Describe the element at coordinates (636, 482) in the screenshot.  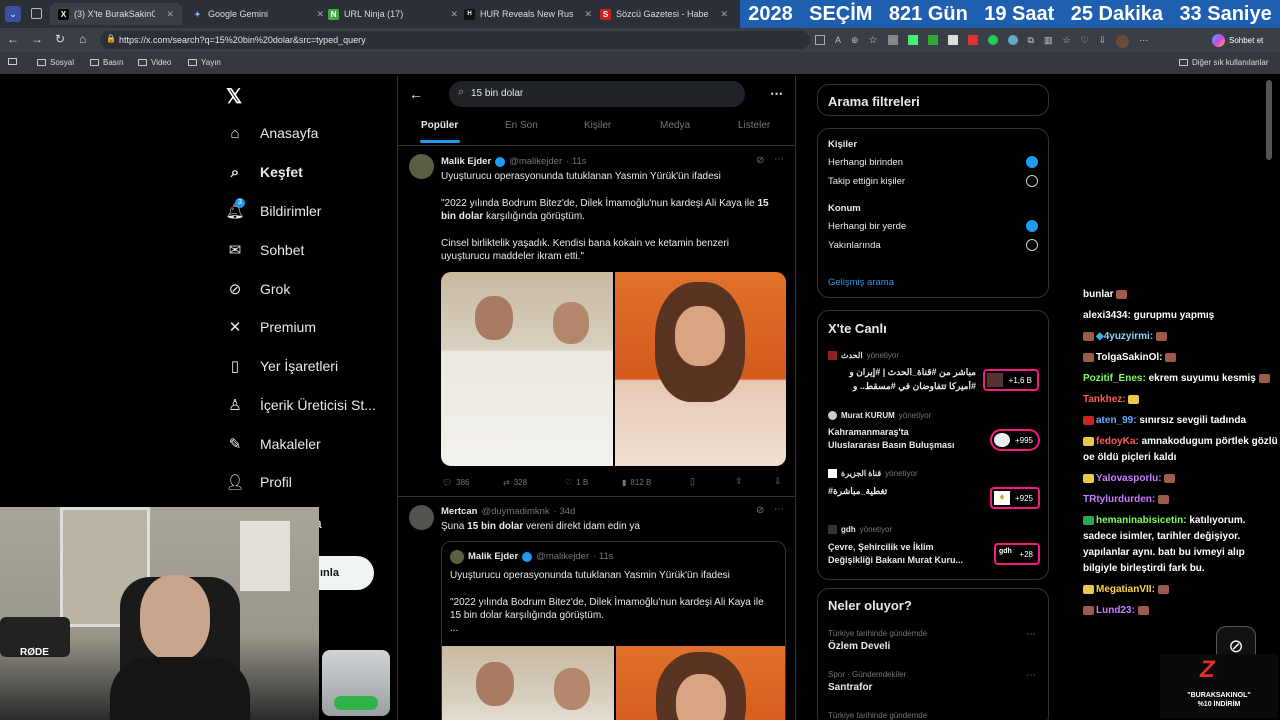
I see `views-button: ▮ 812 B` at that location.